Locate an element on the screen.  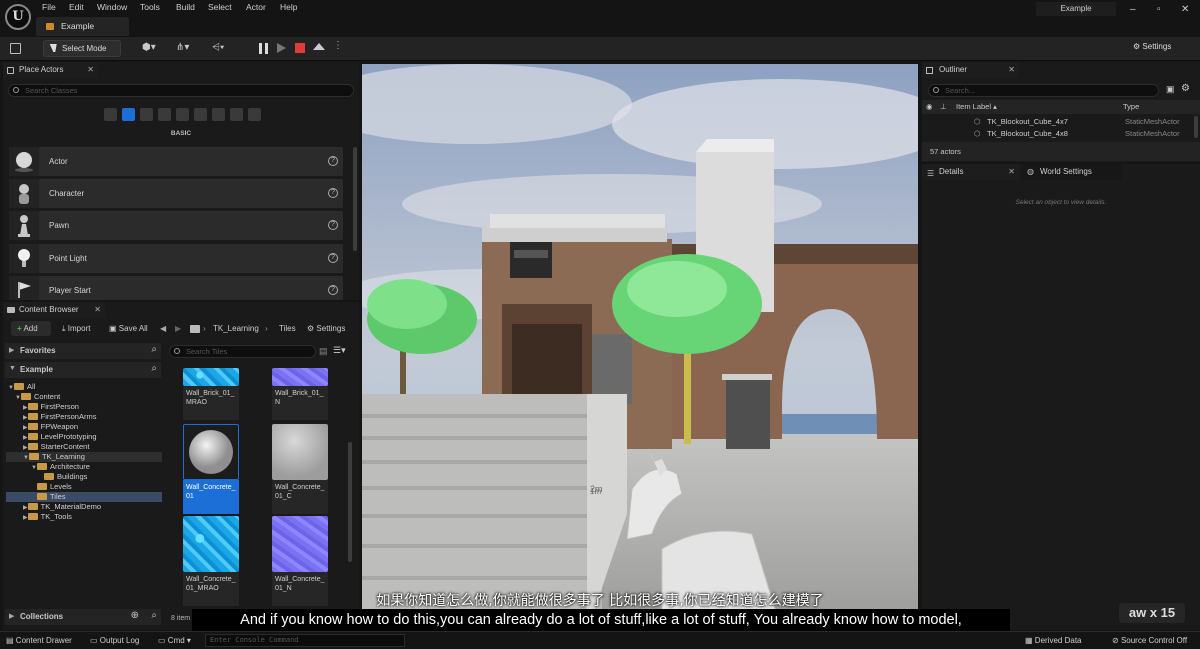
all-classes-icon is located at coordinates (254, 114).